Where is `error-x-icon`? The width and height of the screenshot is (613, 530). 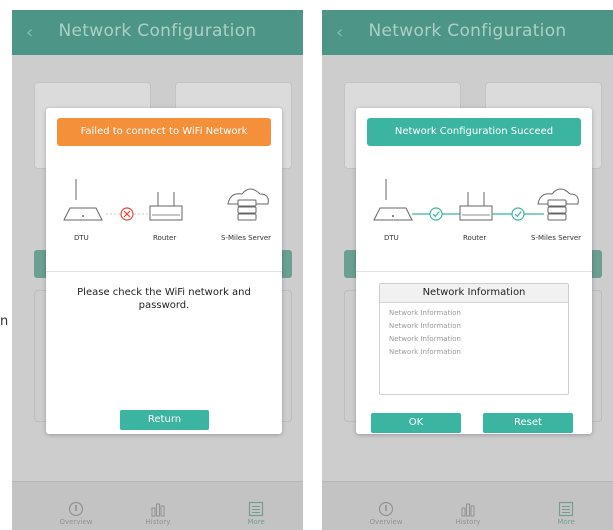
error-x-icon is located at coordinates (127, 214).